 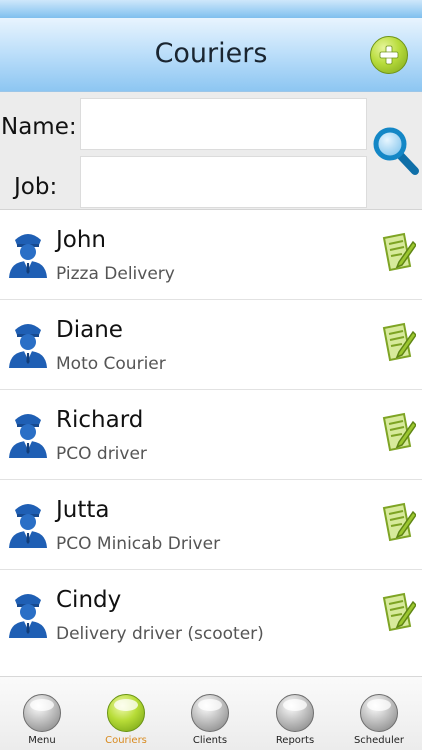 I want to click on tab-label: Couriers, so click(x=126, y=740).